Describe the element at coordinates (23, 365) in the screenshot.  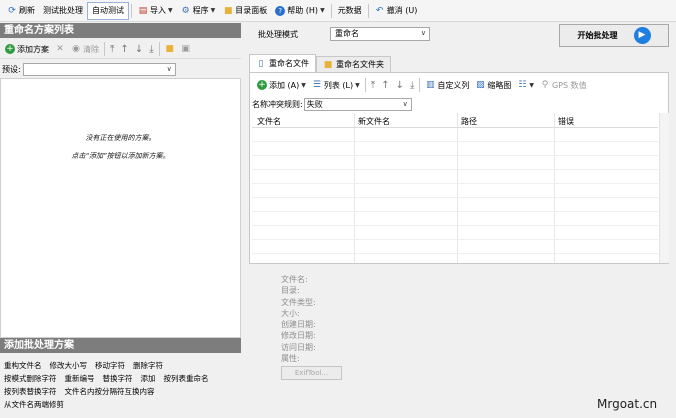
I see `op-link: 重构文件名` at that location.